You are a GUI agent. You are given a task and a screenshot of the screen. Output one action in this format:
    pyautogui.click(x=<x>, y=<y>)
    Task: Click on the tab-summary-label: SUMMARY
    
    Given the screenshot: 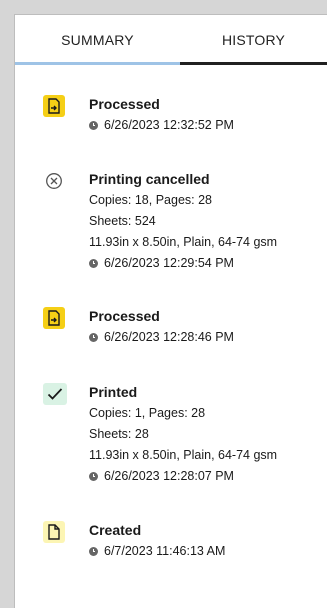 What is the action you would take?
    pyautogui.click(x=97, y=40)
    